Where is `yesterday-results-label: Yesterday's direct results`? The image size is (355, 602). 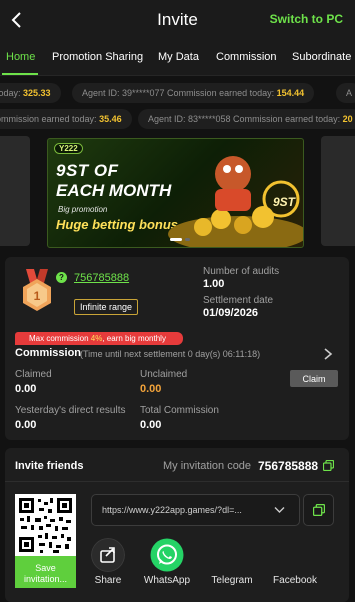
yesterday-results-label: Yesterday's direct results is located at coordinates (70, 410).